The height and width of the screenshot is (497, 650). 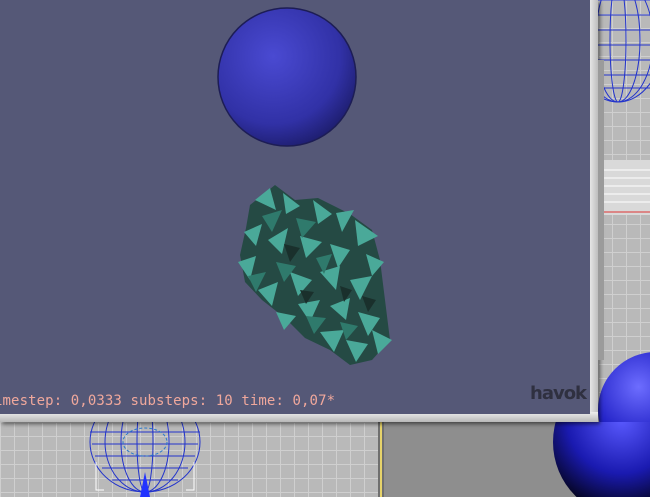 What do you see at coordinates (517, 459) in the screenshot?
I see `viewport-bottom-right` at bounding box center [517, 459].